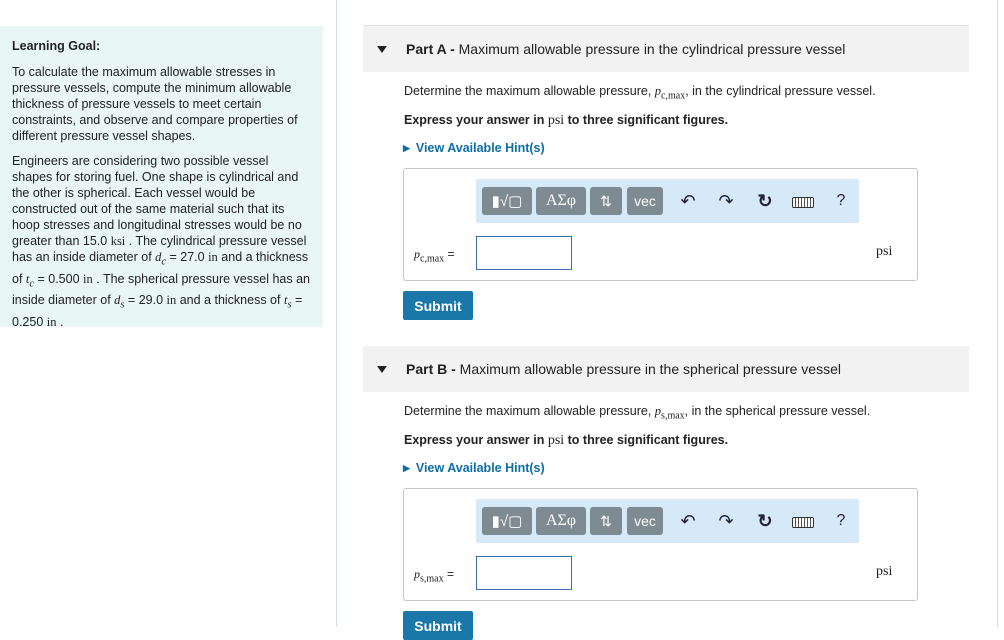  Describe the element at coordinates (474, 468) in the screenshot. I see `part-b-hint-link: ▶ View Available Hint(s)` at that location.